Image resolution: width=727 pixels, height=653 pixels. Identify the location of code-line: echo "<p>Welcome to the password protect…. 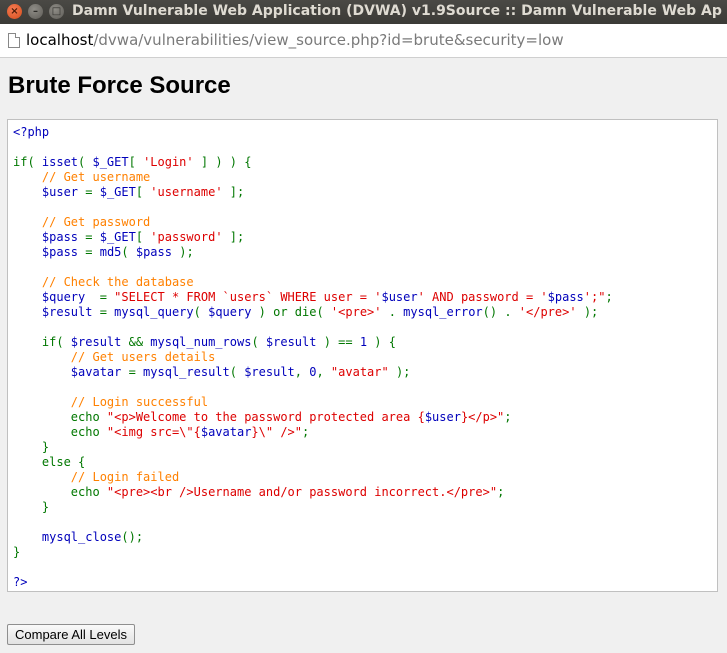
(262, 417).